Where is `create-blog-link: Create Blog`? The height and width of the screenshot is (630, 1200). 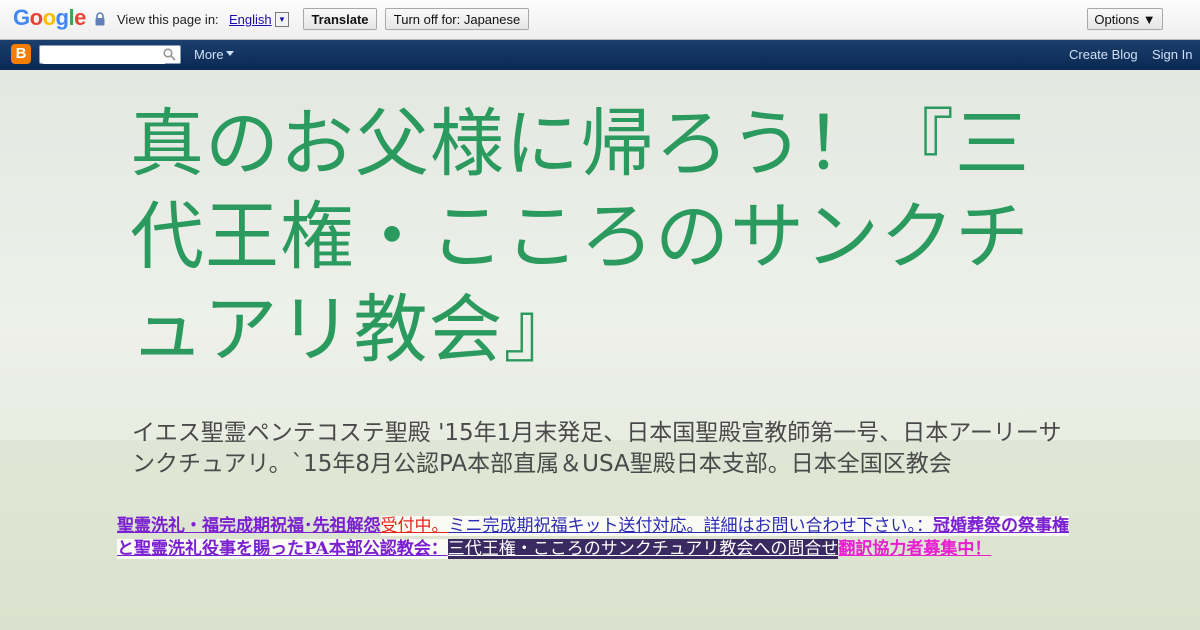 create-blog-link: Create Blog is located at coordinates (1103, 54).